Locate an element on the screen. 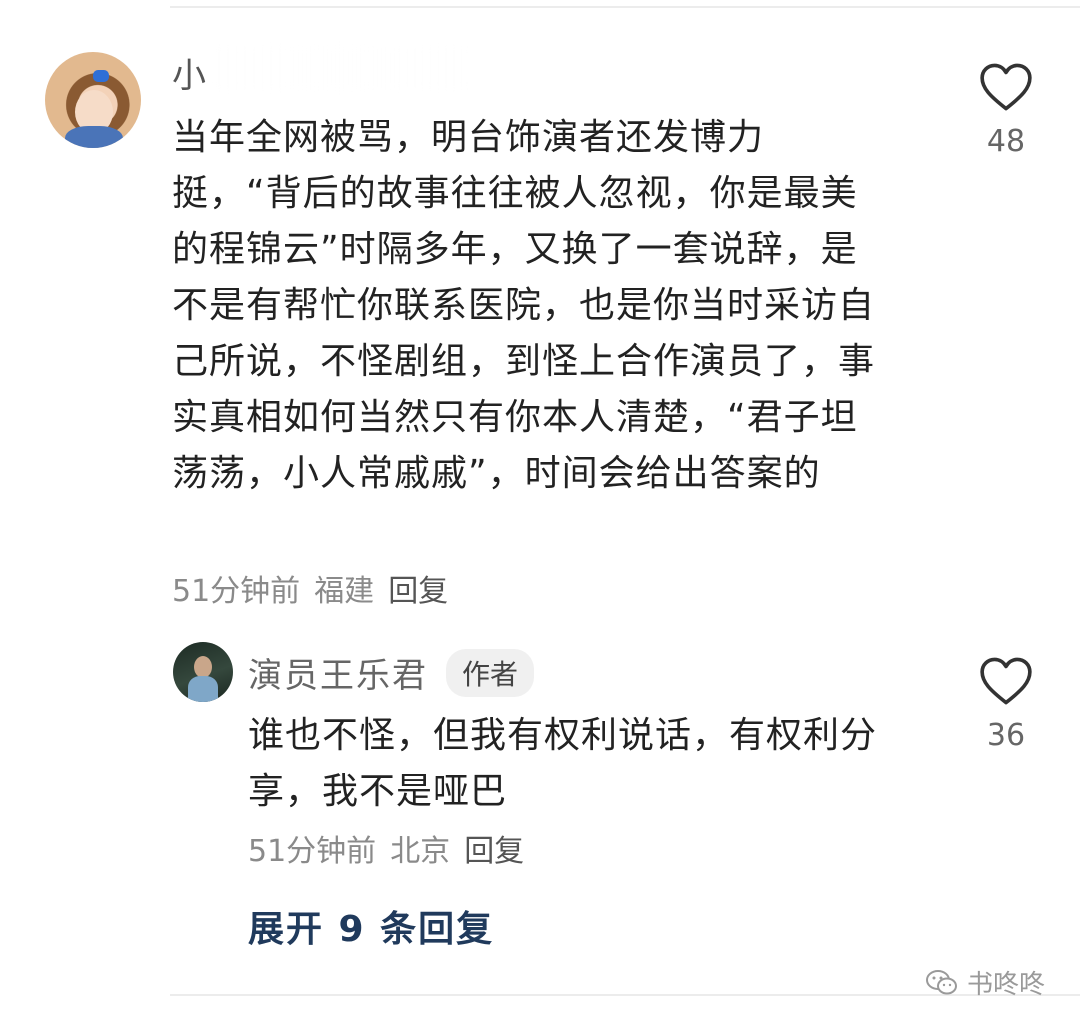  author-badge: 作者 is located at coordinates (490, 672).